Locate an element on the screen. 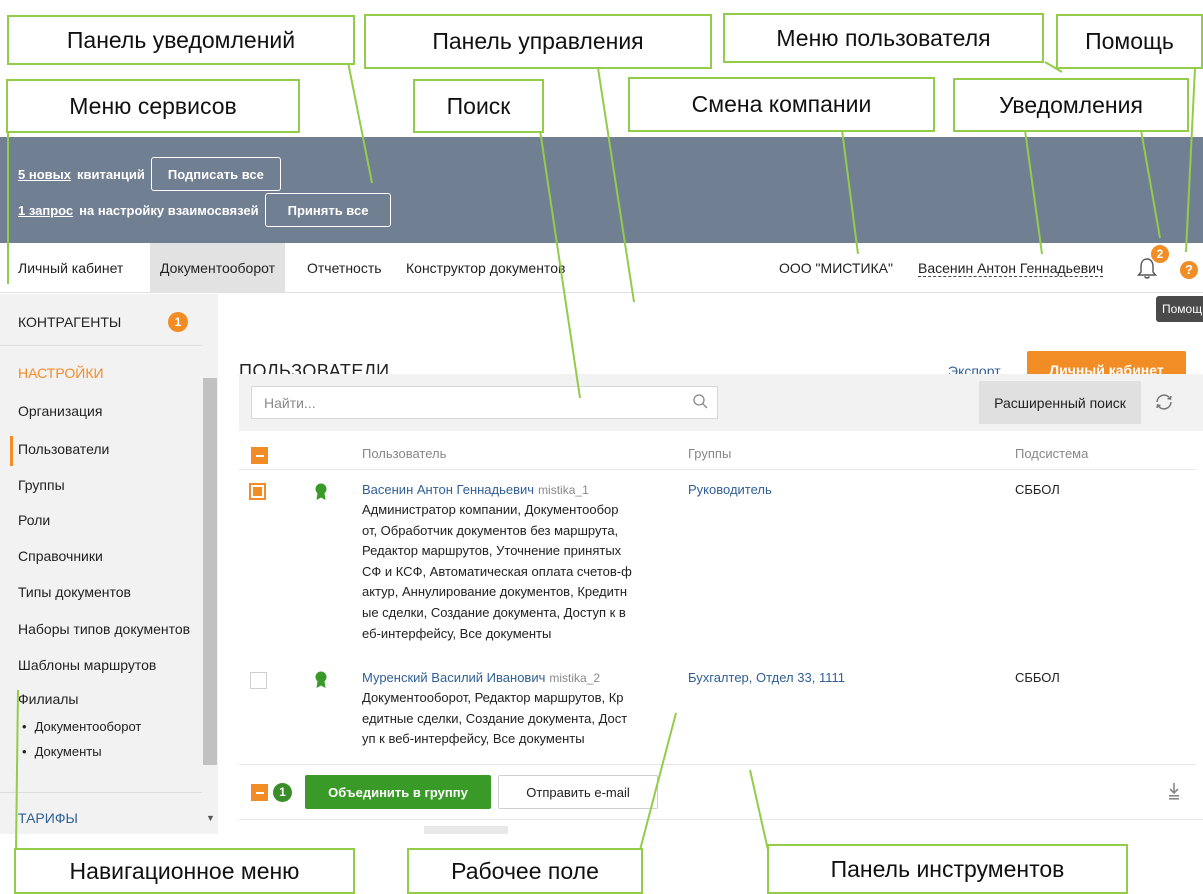  roles-line: от, Обработчик документов без маршрута, is located at coordinates (490, 530).